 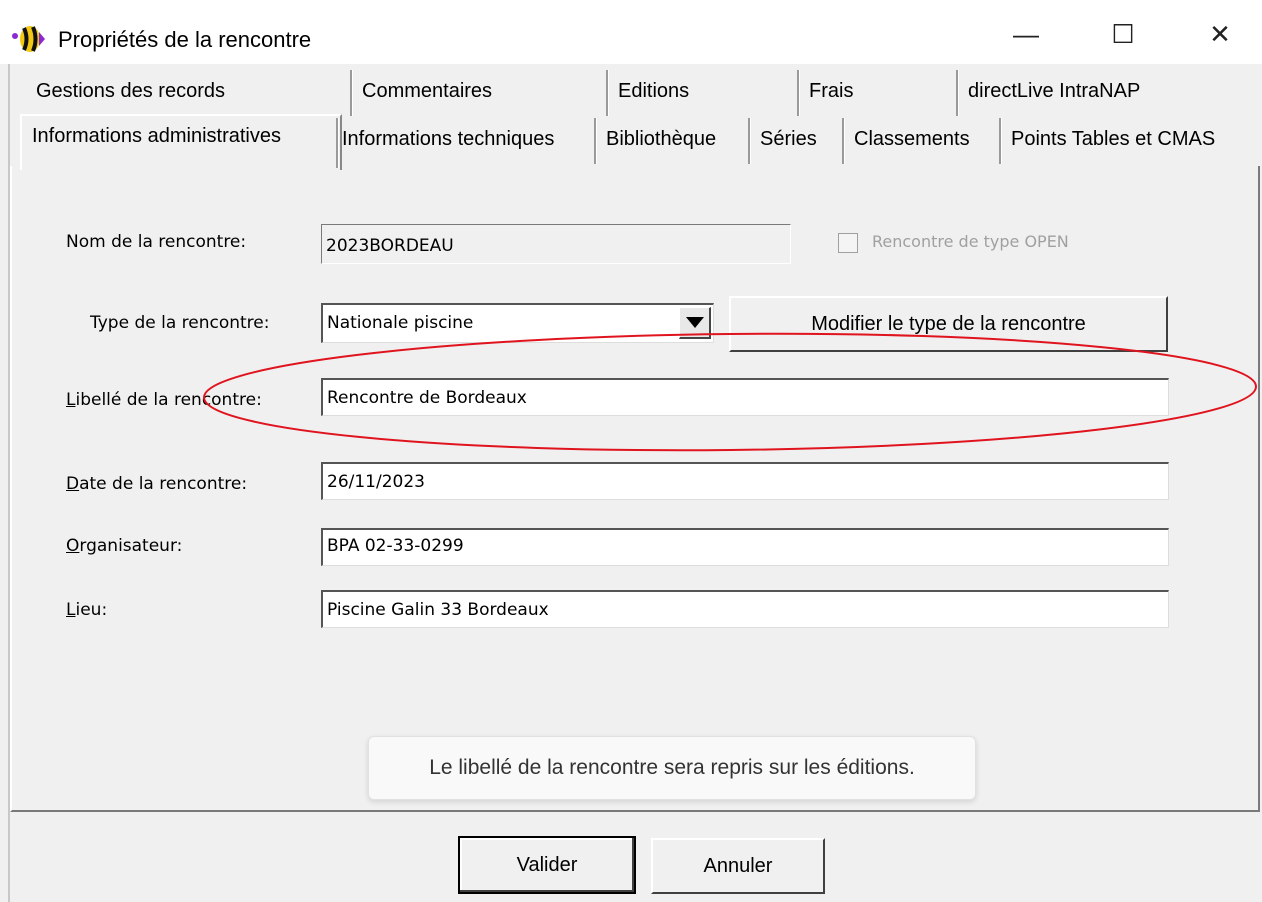 What do you see at coordinates (970, 241) in the screenshot?
I see `open-checkbox-label: Rencontre de type OPEN` at bounding box center [970, 241].